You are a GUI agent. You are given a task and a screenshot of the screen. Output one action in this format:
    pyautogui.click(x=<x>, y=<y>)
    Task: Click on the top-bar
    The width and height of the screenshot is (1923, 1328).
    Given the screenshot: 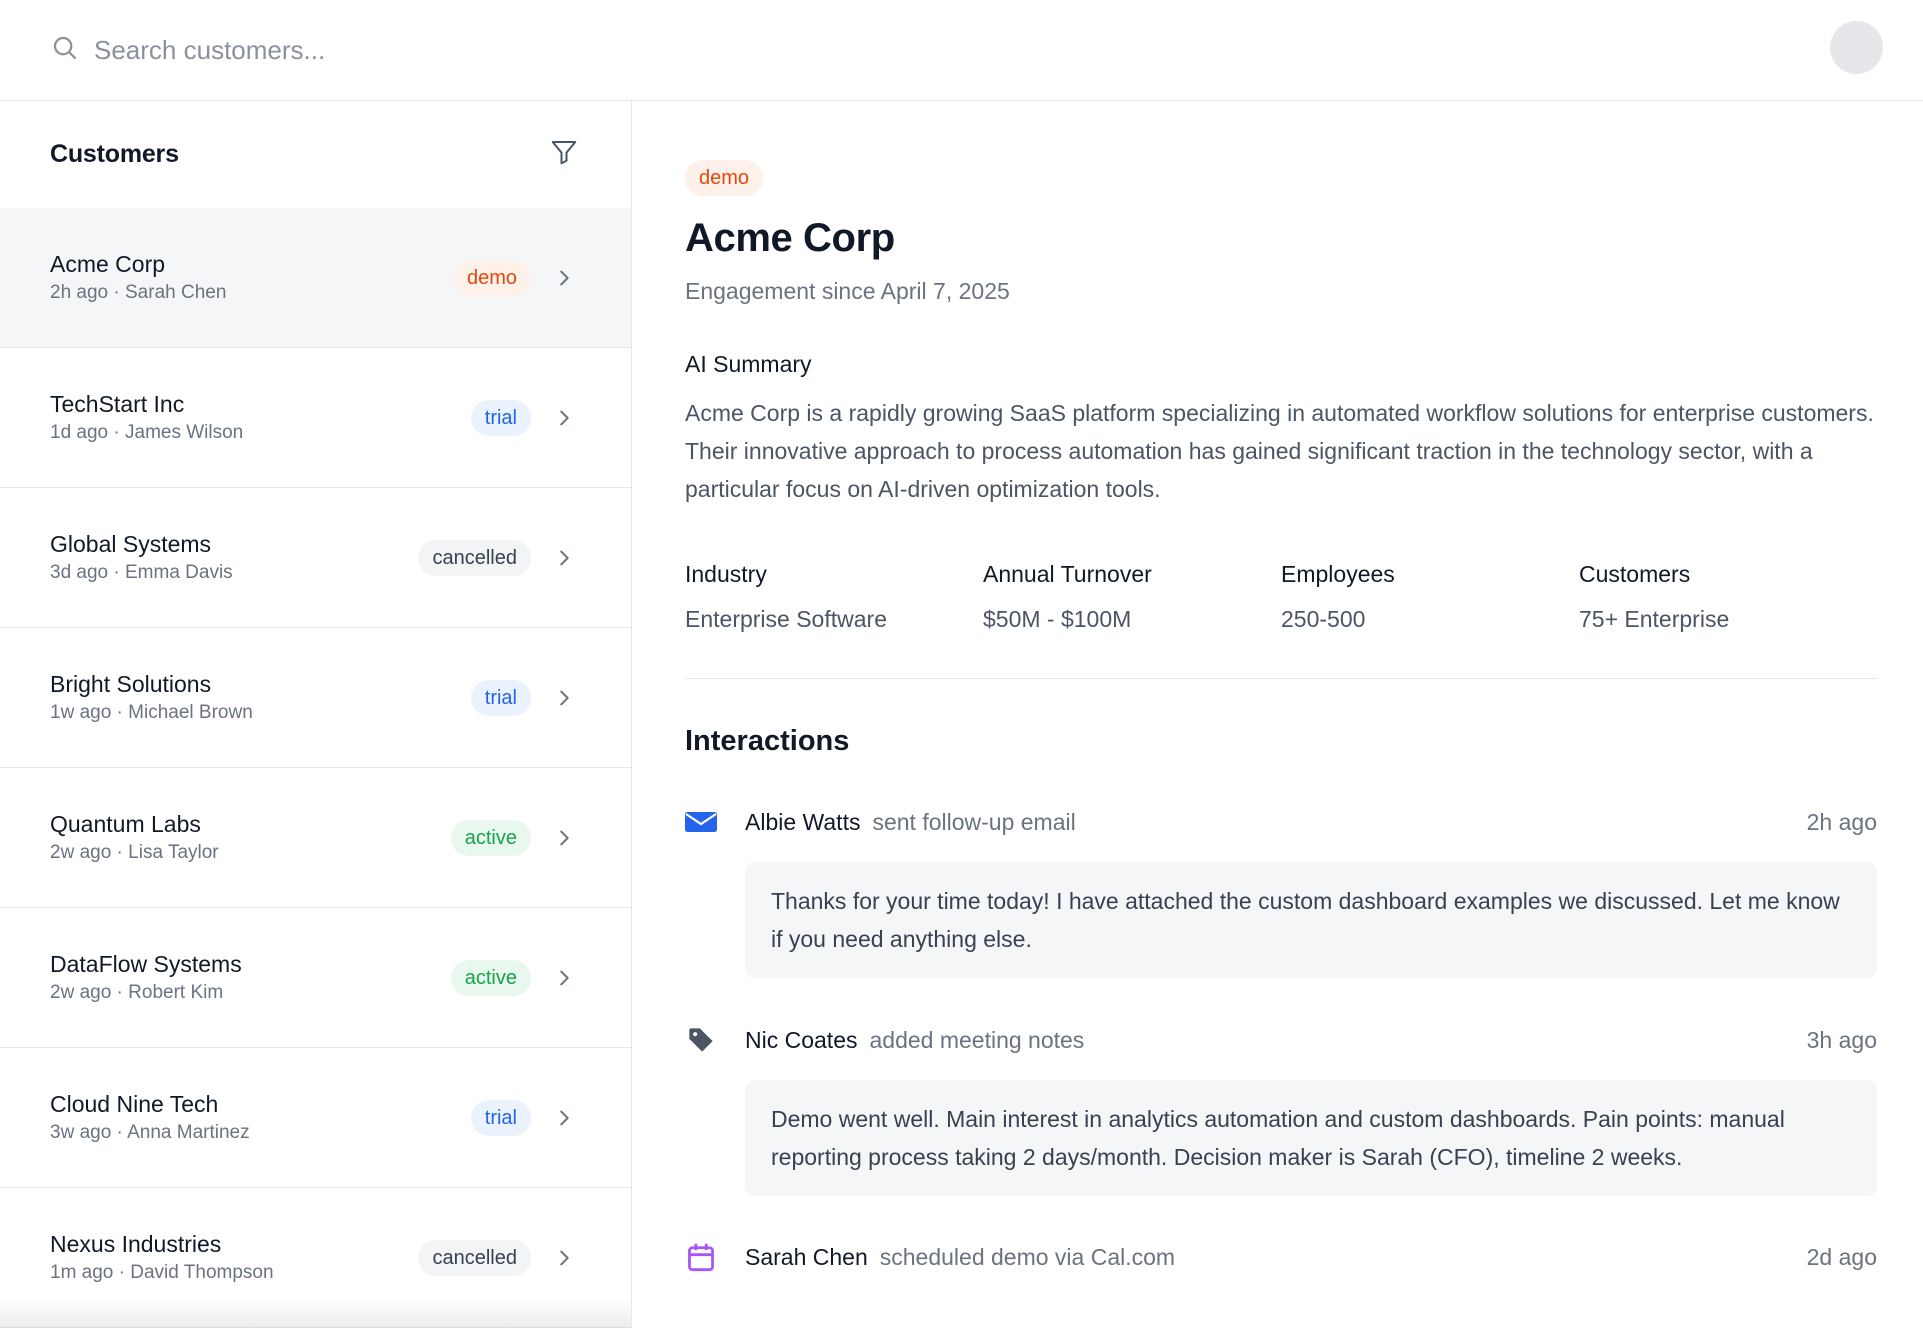 What is the action you would take?
    pyautogui.click(x=961, y=50)
    